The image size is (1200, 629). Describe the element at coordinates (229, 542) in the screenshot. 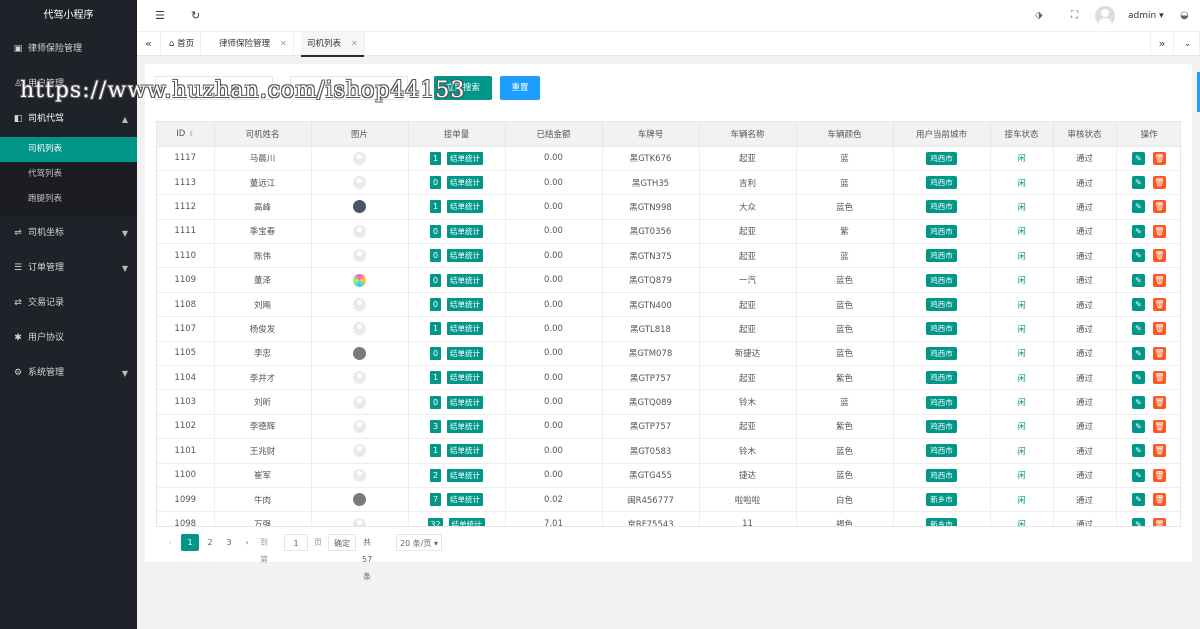

I see `page-3: 3` at that location.